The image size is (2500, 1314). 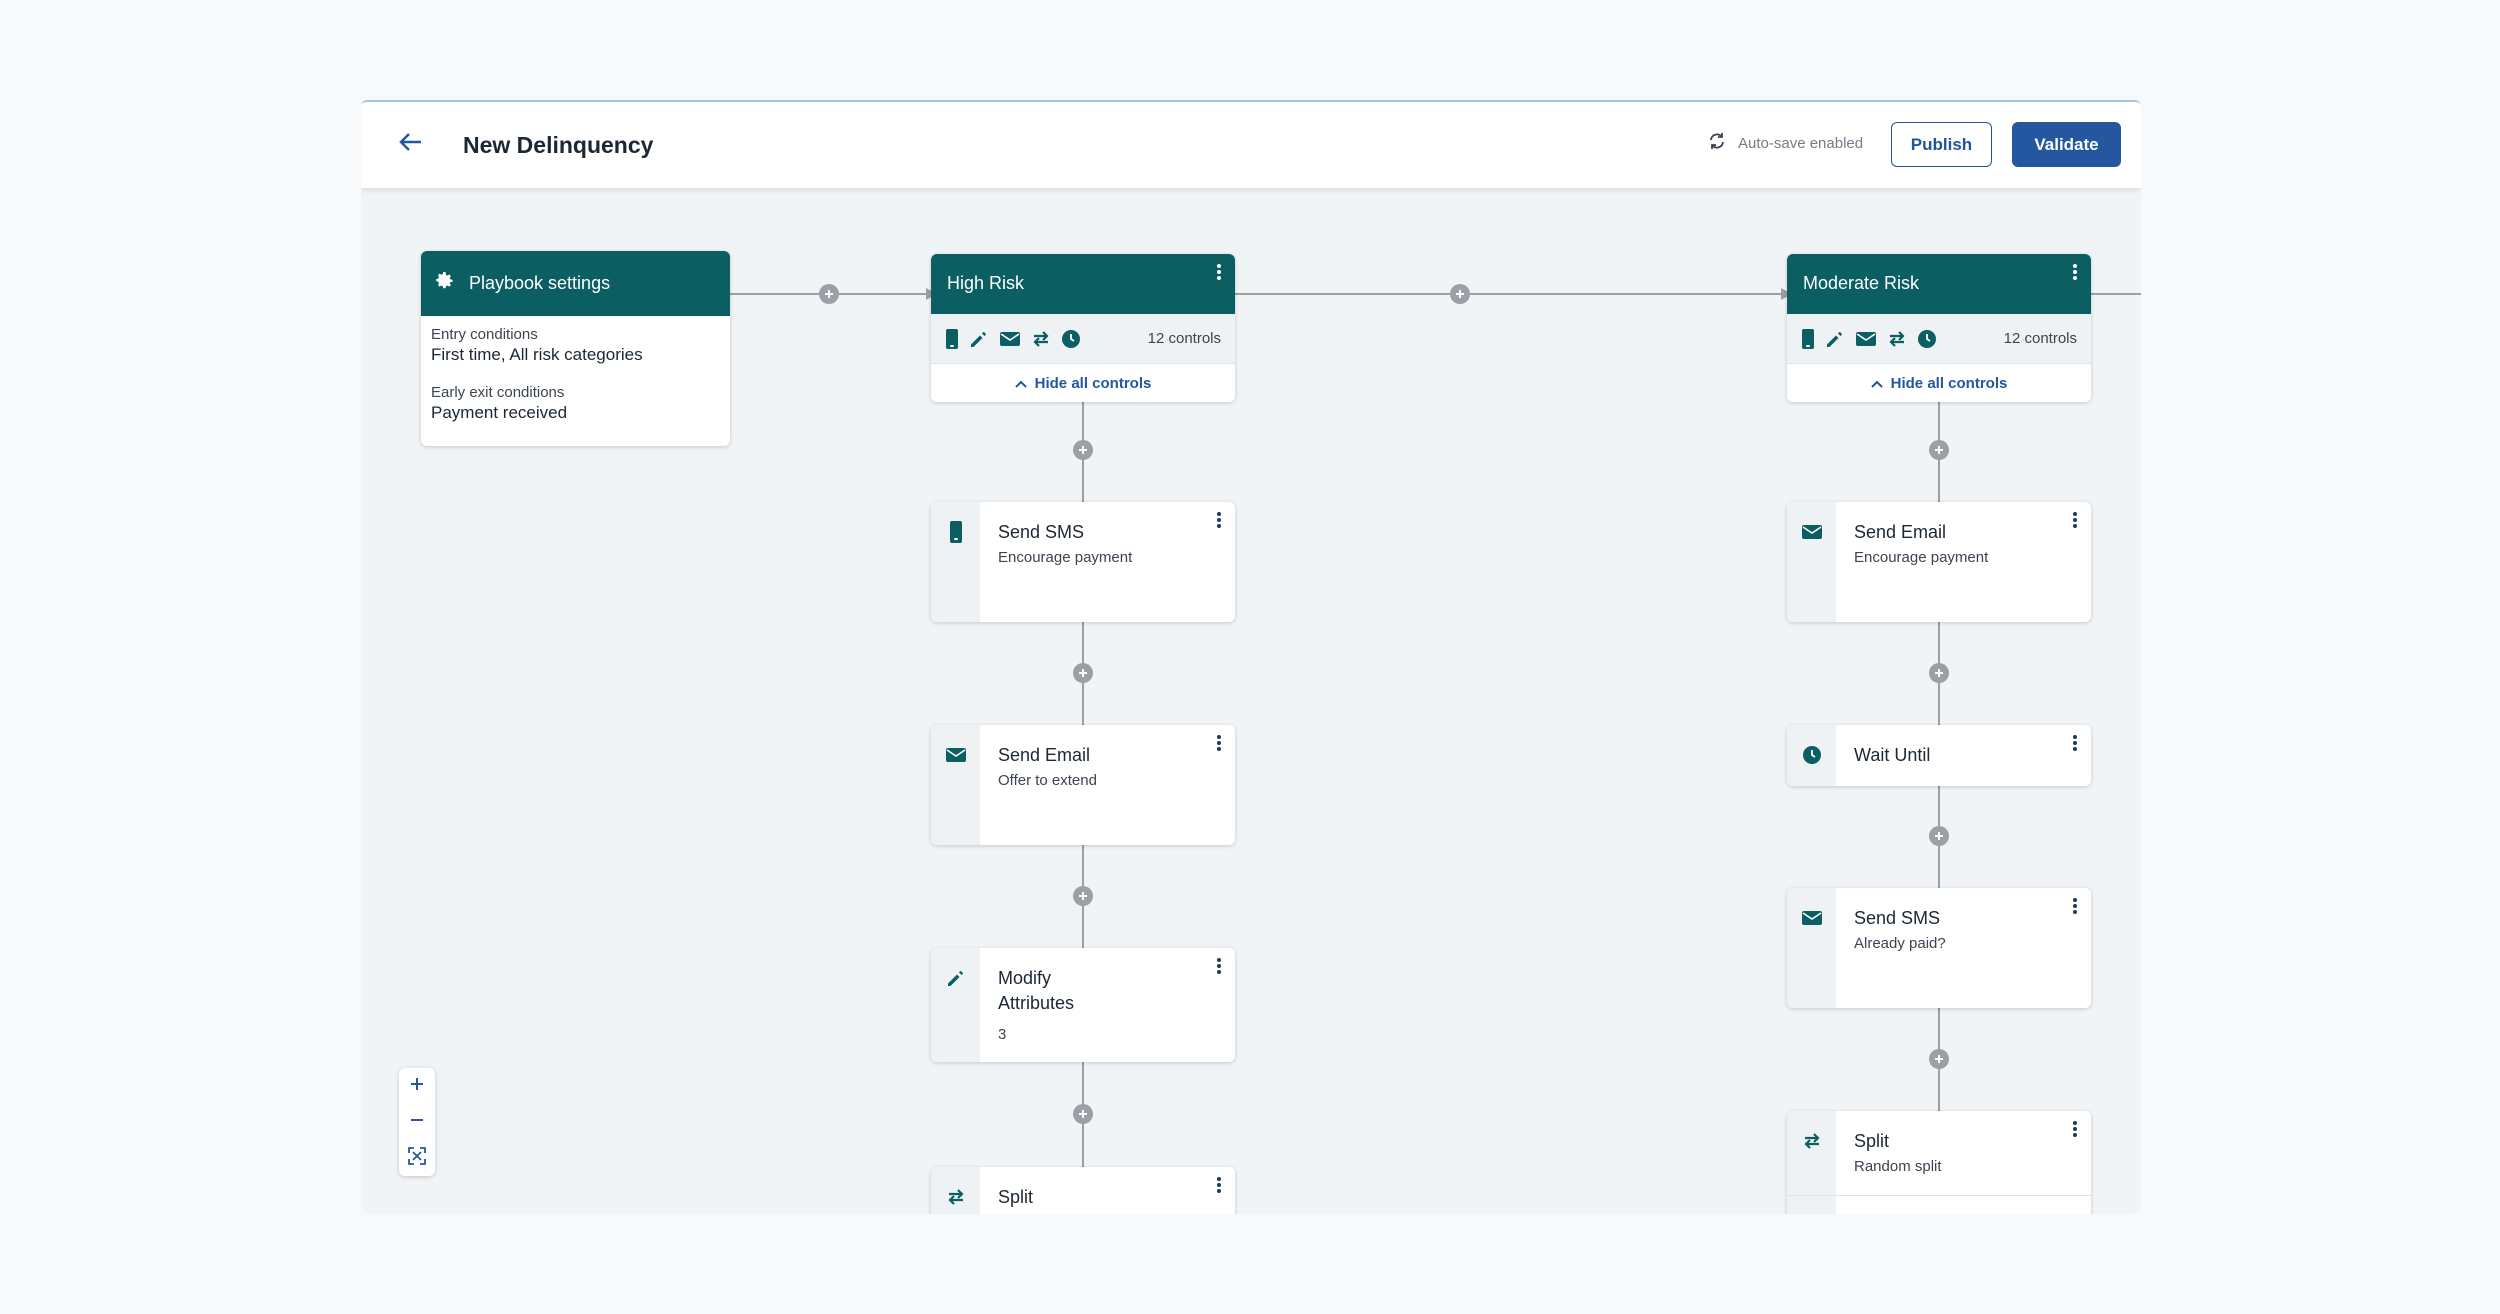 I want to click on playbook-settings-title: Playbook settings, so click(x=540, y=283).